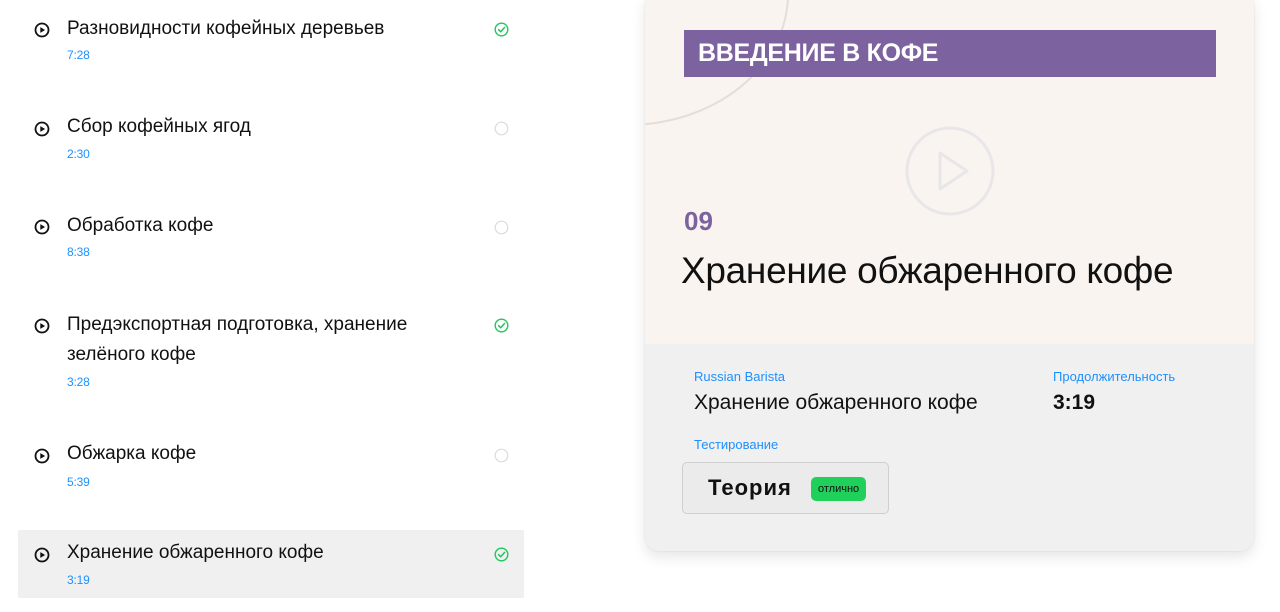 This screenshot has height=612, width=1280. I want to click on course-banner: ВВЕДЕНИЕ В КОФЕ, so click(950, 53).